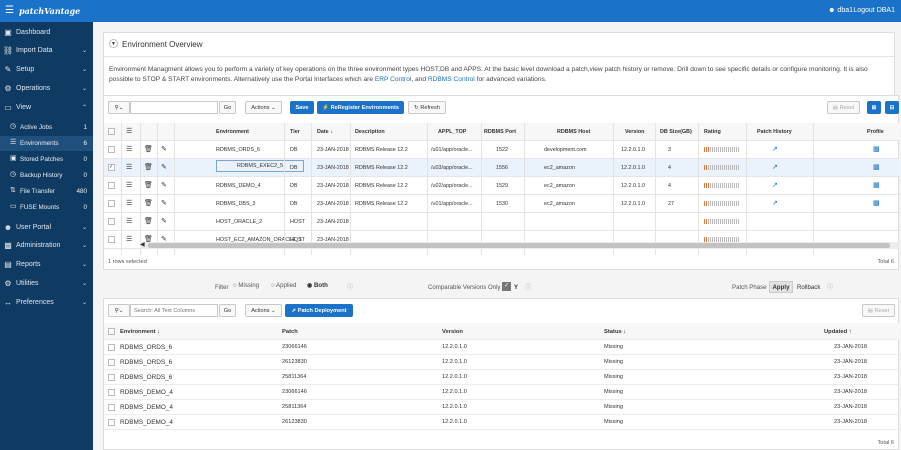 Image resolution: width=901 pixels, height=450 pixels. What do you see at coordinates (781, 287) in the screenshot?
I see `apply-toggle: Apply` at bounding box center [781, 287].